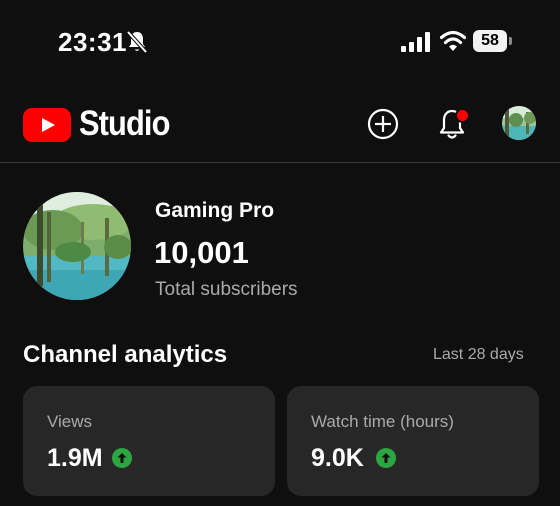 The height and width of the screenshot is (506, 560). I want to click on wifi-icon, so click(453, 40).